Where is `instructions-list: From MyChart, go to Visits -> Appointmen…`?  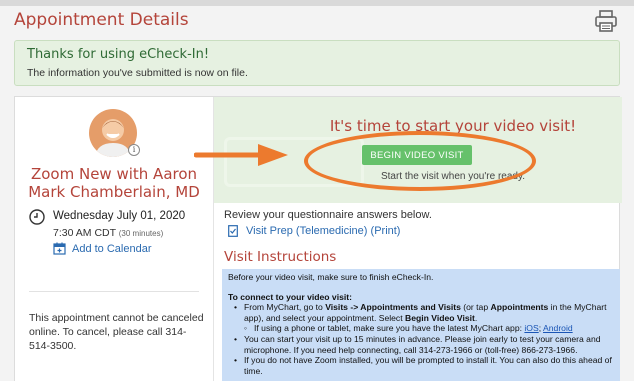
instructions-list: From MyChart, go to Visits -> Appointmen… is located at coordinates (421, 339).